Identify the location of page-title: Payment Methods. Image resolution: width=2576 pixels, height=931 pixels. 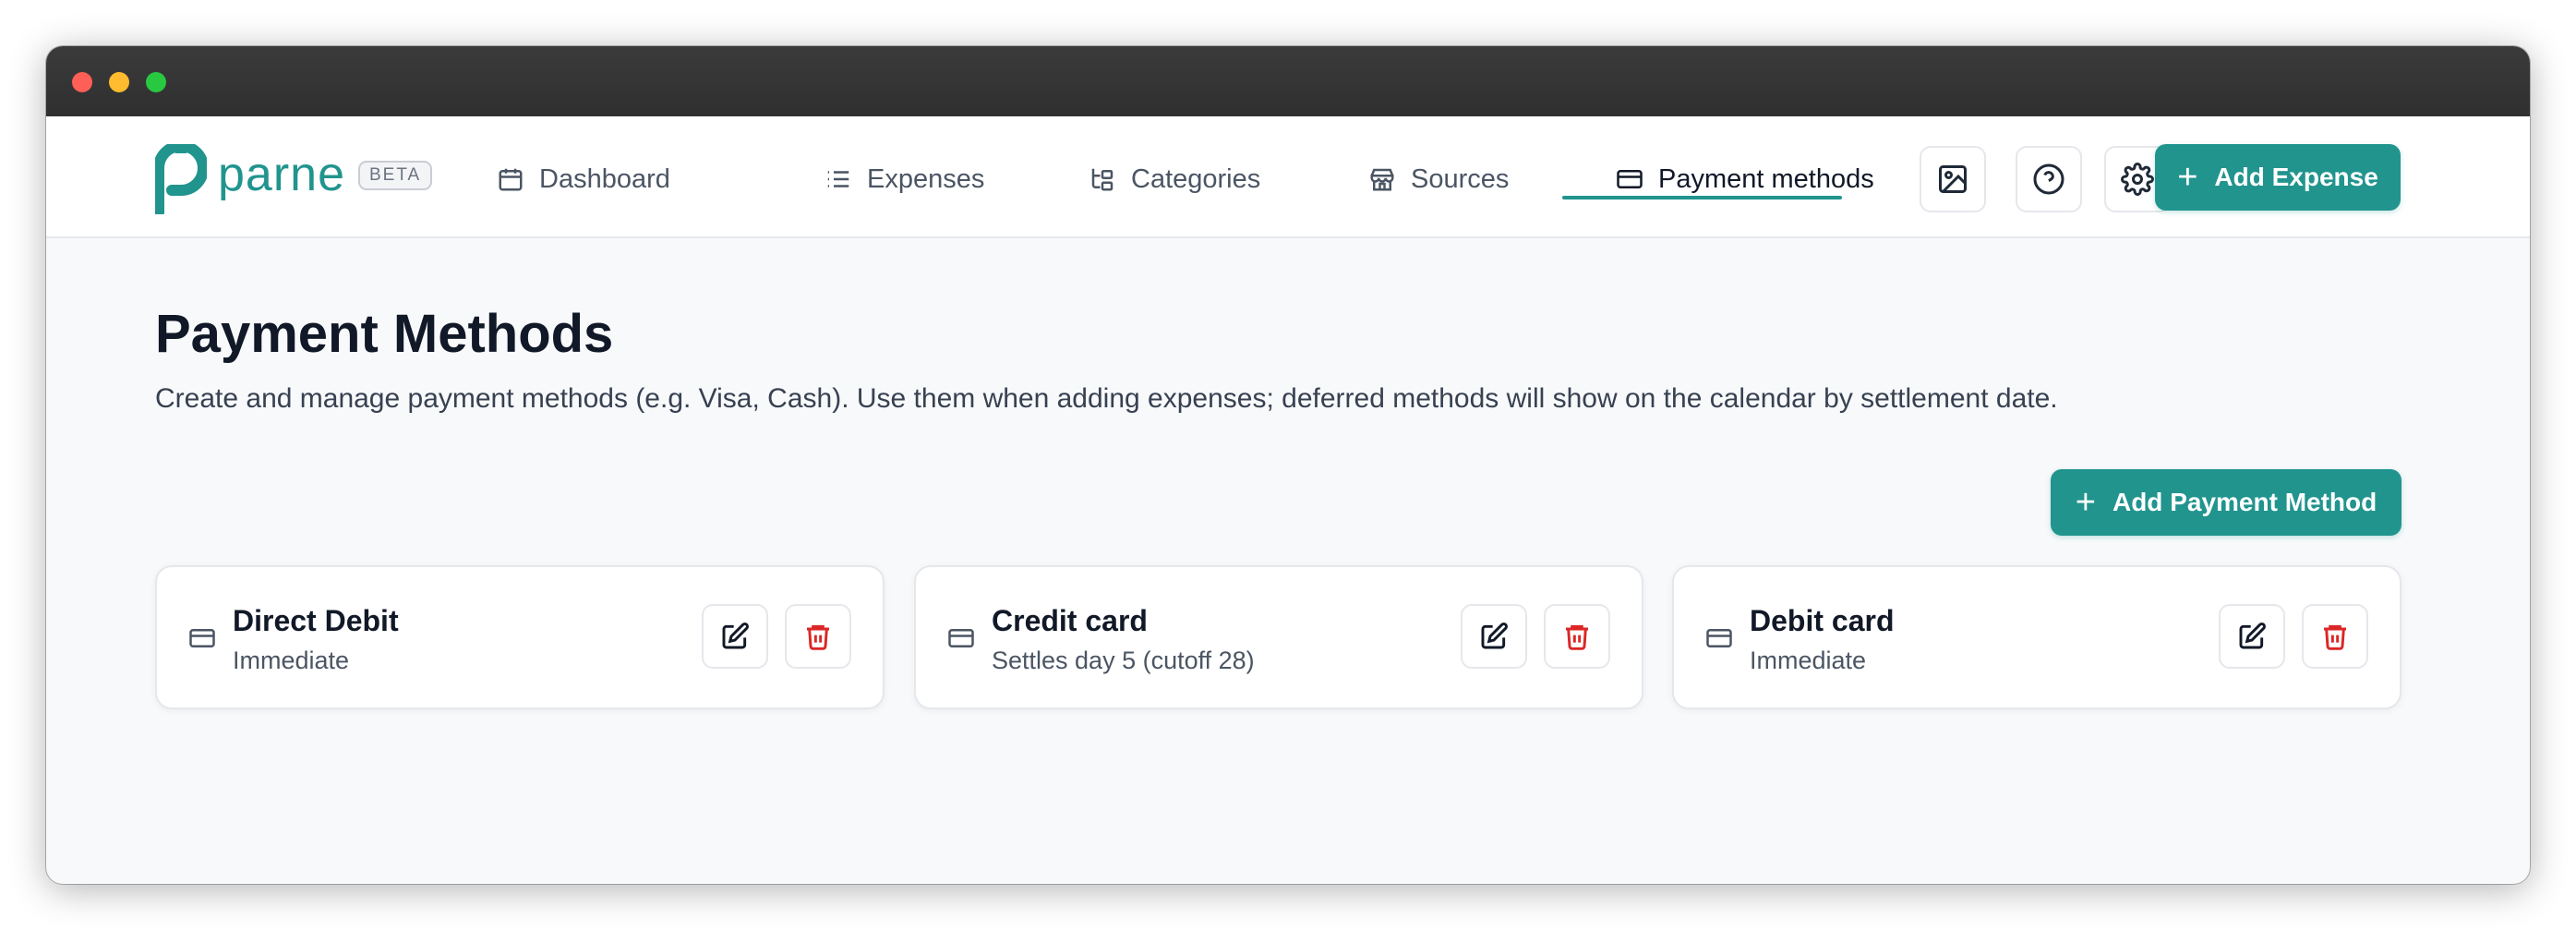
(384, 334).